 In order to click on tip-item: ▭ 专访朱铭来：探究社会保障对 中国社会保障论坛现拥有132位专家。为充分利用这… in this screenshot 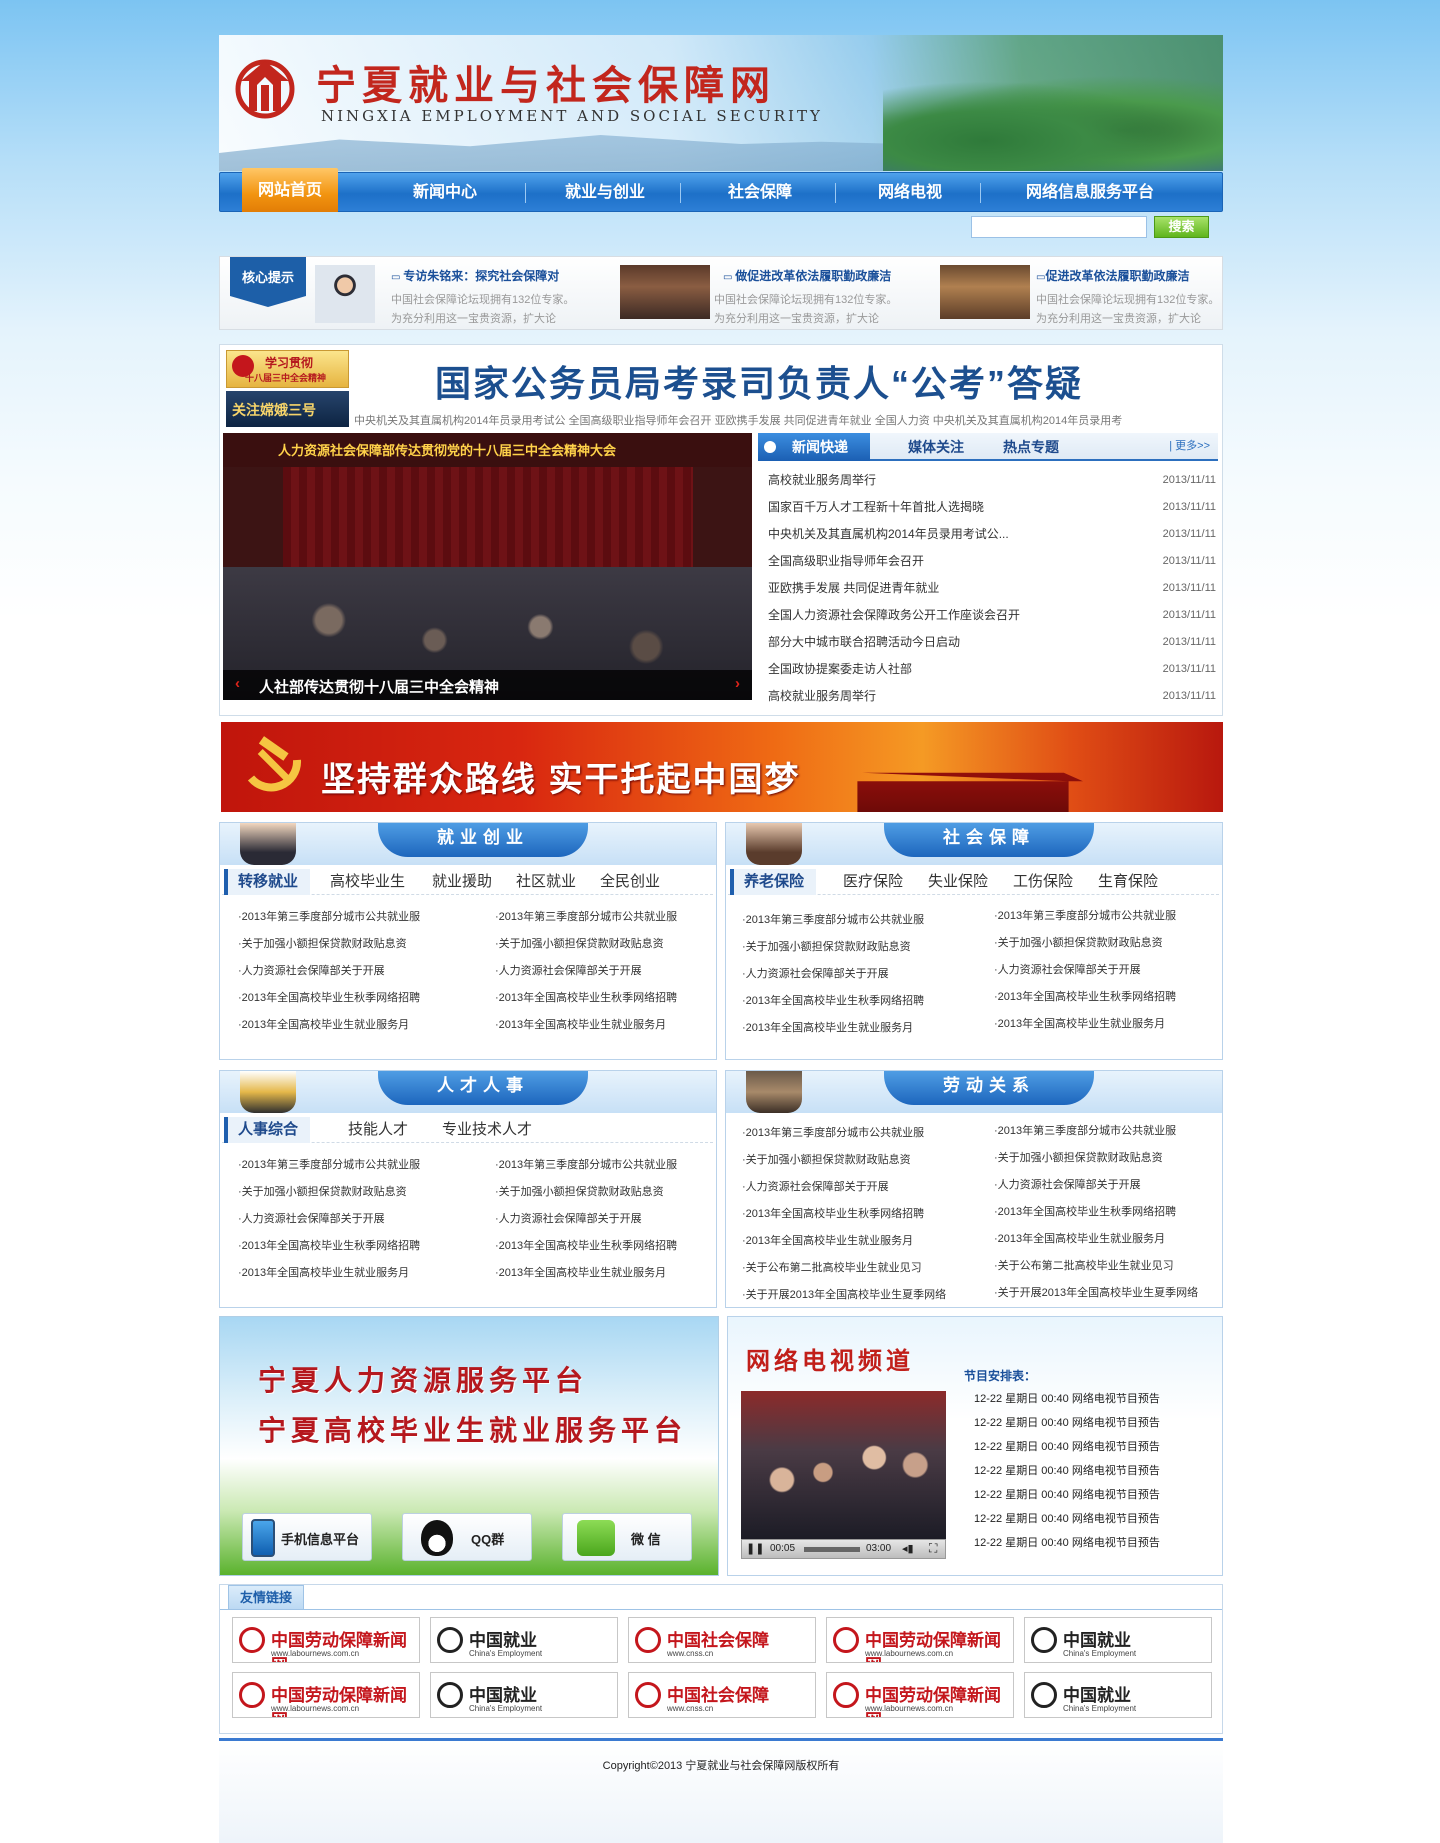, I will do `click(460, 295)`.